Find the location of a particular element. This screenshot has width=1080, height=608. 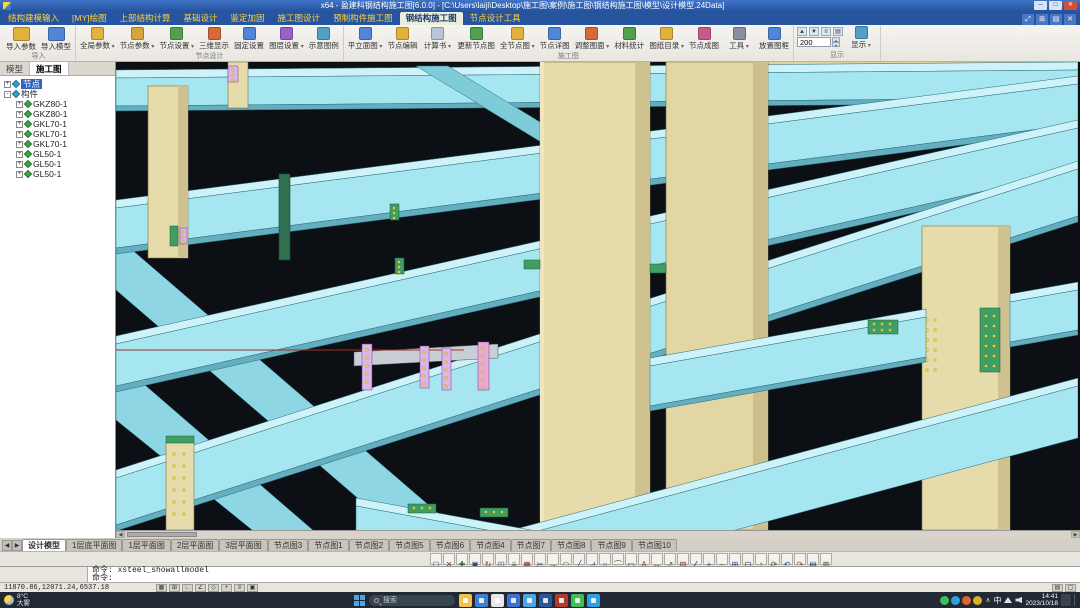

horizontal-scrollbar: ◀ ▶ is located at coordinates (598, 534).